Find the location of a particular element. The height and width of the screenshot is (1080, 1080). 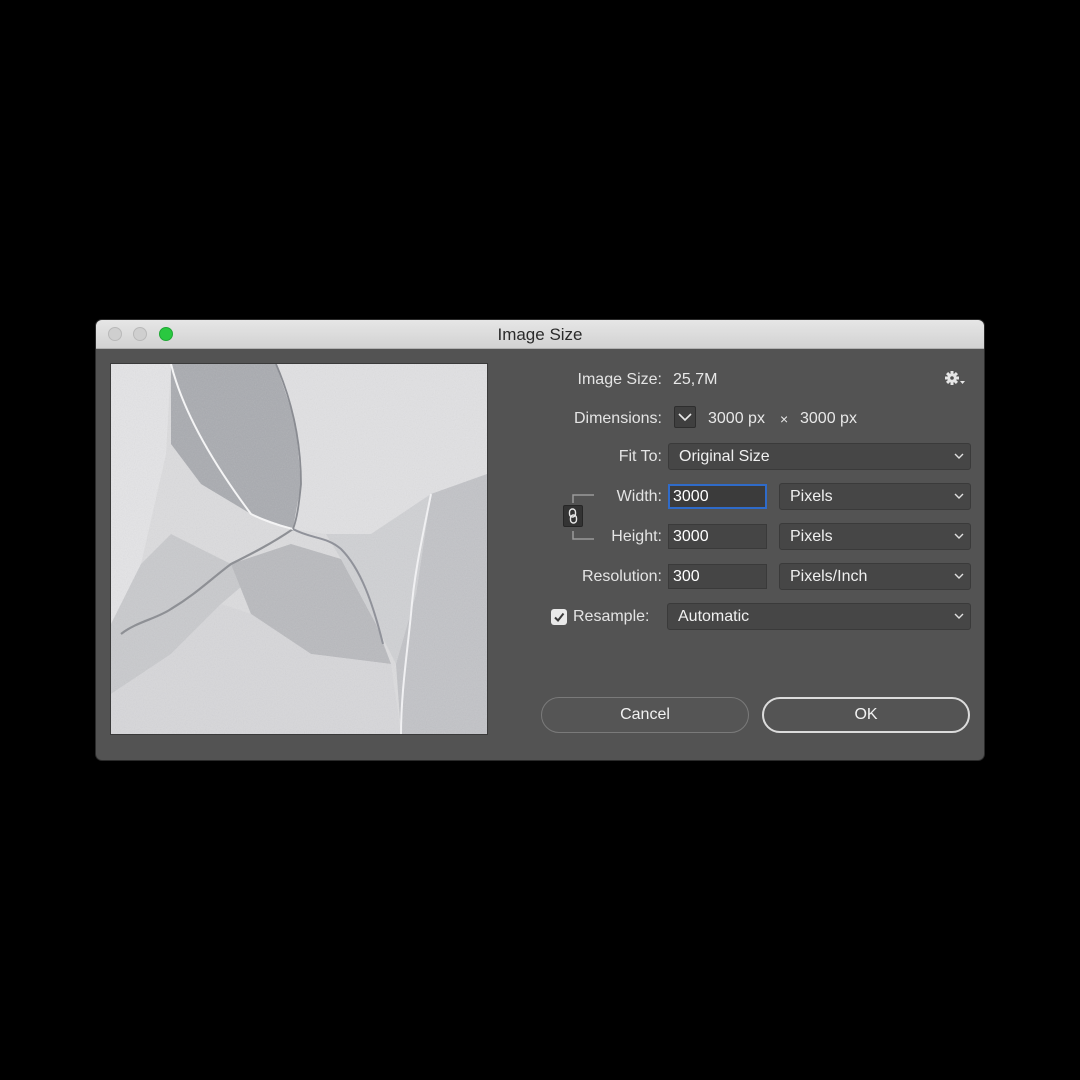

dimensions-times-sign: × is located at coordinates (784, 419).